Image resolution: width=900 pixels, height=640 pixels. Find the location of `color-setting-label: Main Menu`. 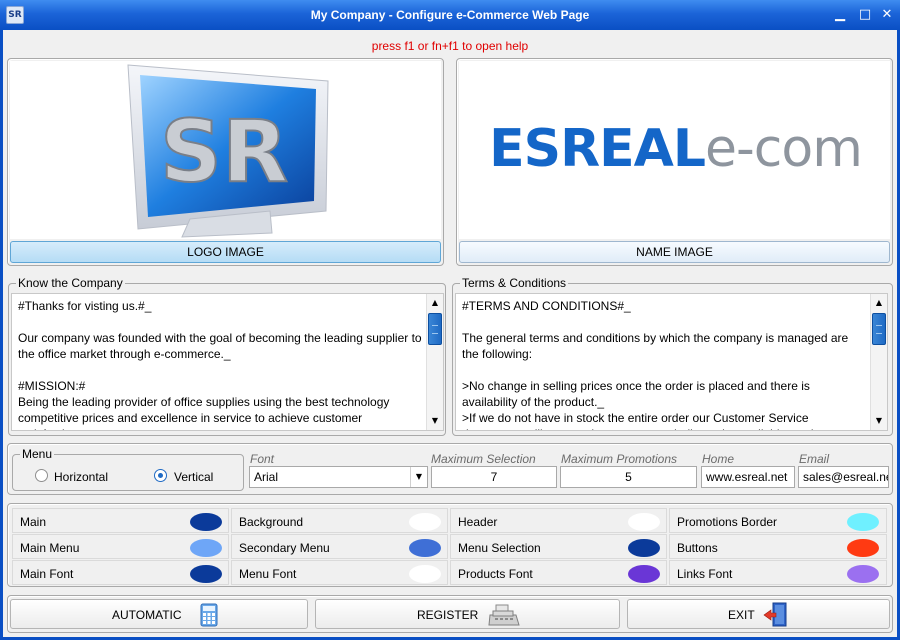

color-setting-label: Main Menu is located at coordinates (50, 548).